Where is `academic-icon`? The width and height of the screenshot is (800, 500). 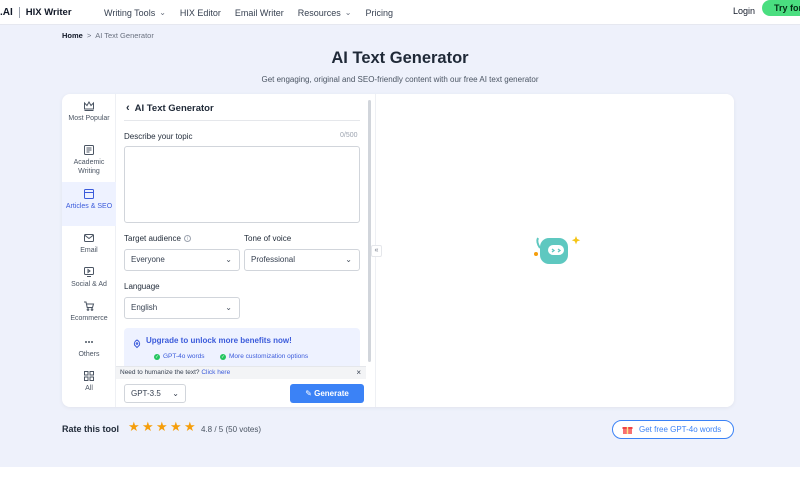 academic-icon is located at coordinates (89, 150).